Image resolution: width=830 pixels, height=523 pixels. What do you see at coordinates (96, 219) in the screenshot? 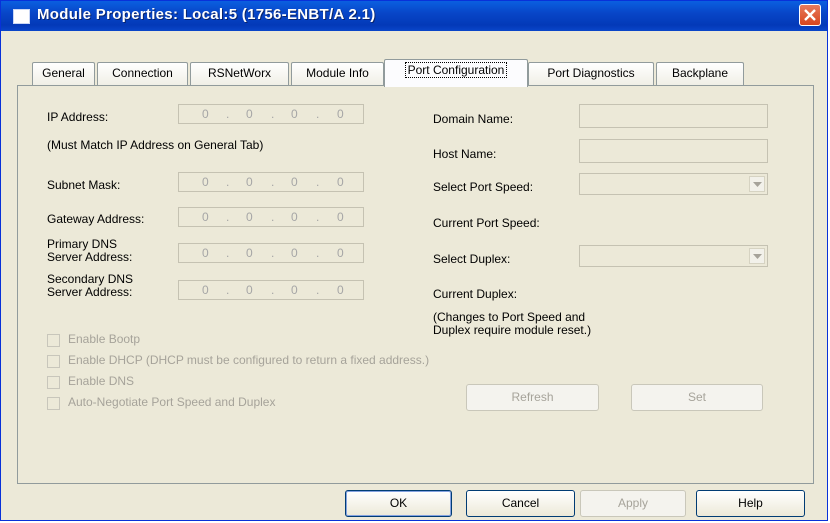
I see `gateway-address-label: Gateway Address:` at bounding box center [96, 219].